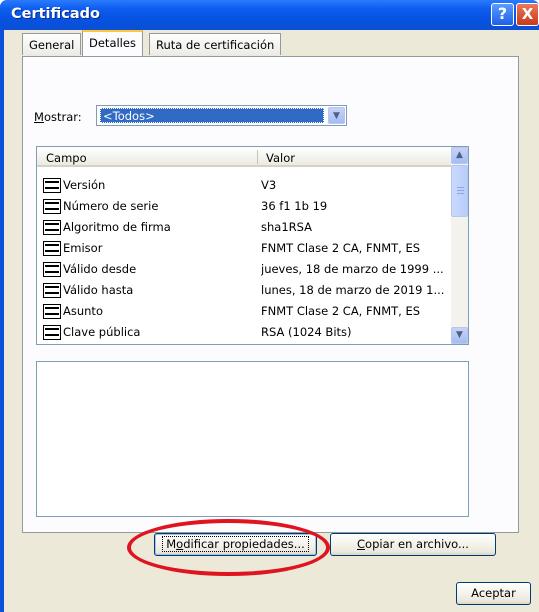 This screenshot has width=539, height=612. Describe the element at coordinates (55, 14) in the screenshot. I see `window-title: Certificado` at that location.